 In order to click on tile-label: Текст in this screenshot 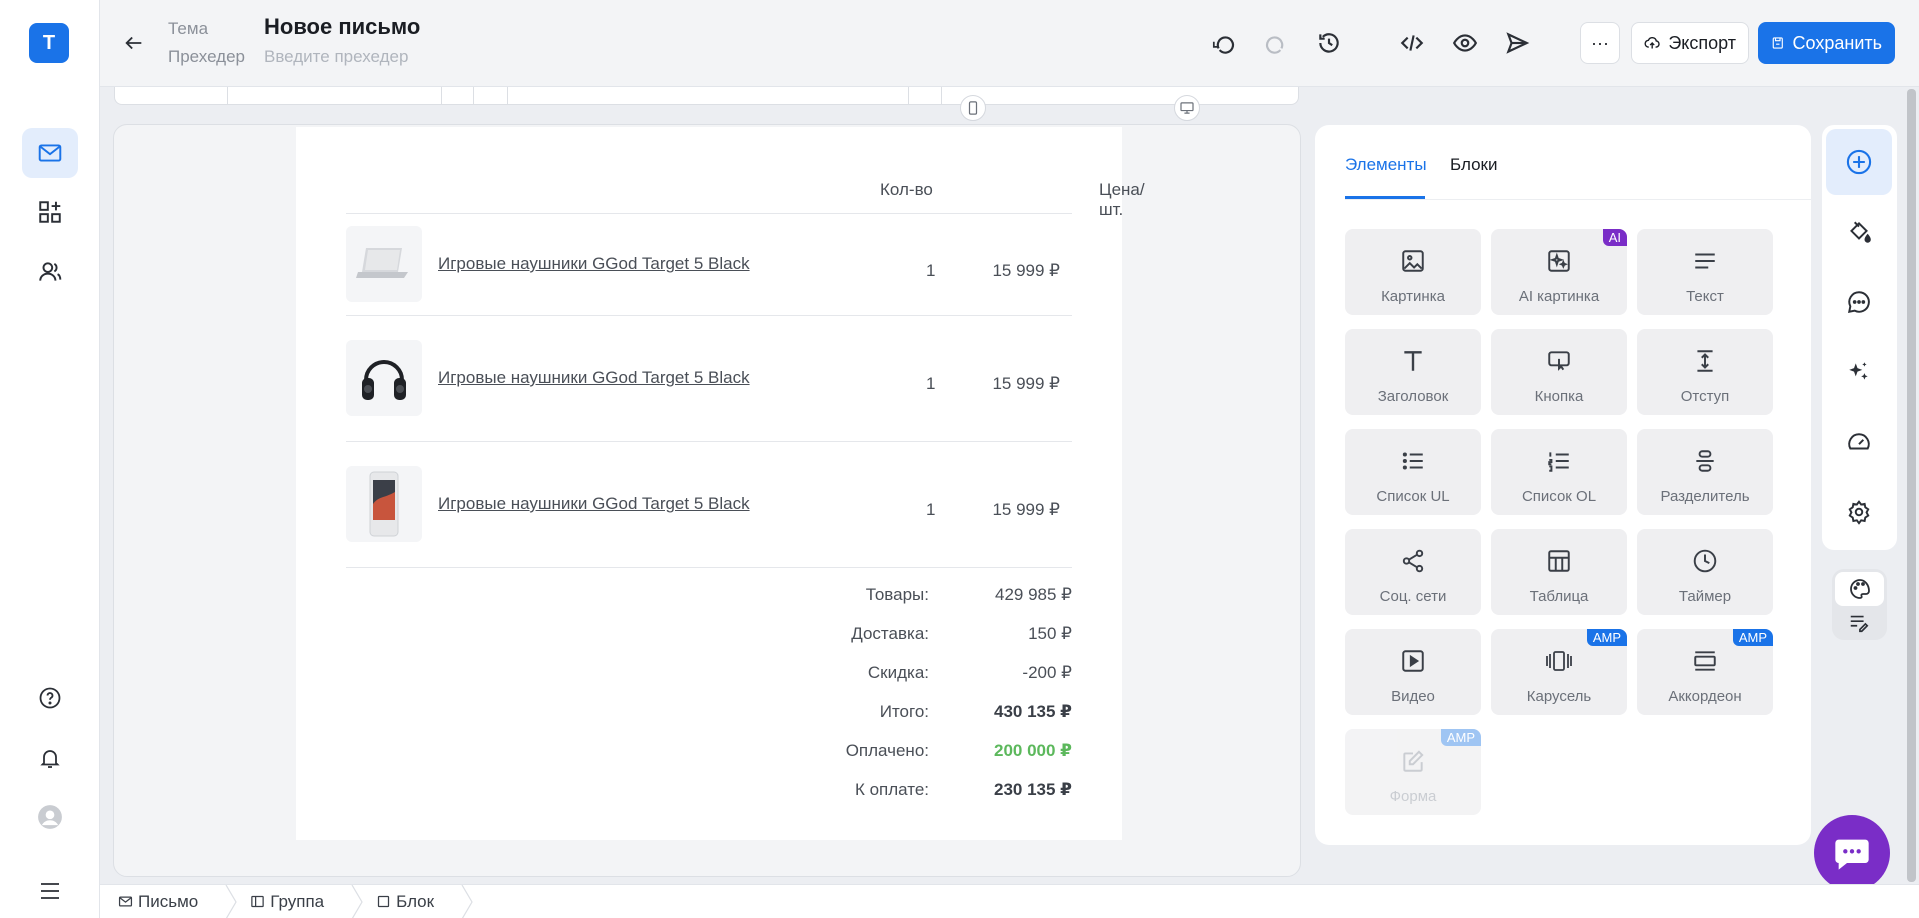, I will do `click(1705, 296)`.